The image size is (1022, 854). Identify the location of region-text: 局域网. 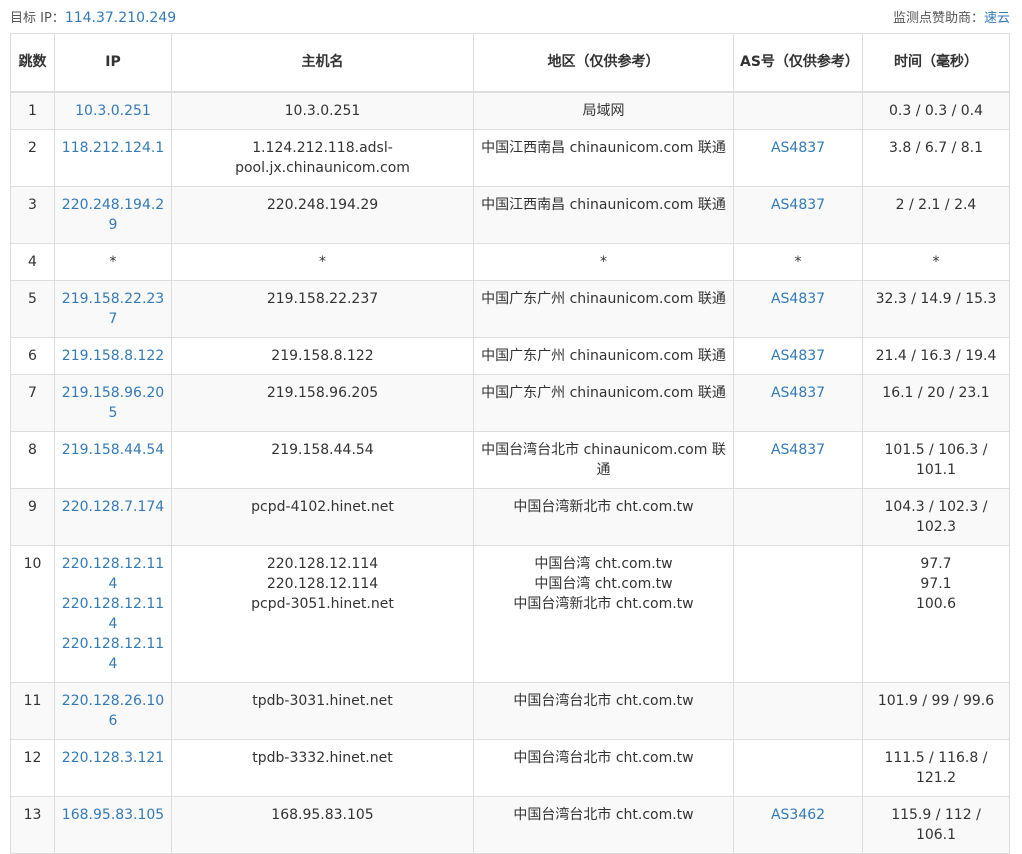
(603, 111).